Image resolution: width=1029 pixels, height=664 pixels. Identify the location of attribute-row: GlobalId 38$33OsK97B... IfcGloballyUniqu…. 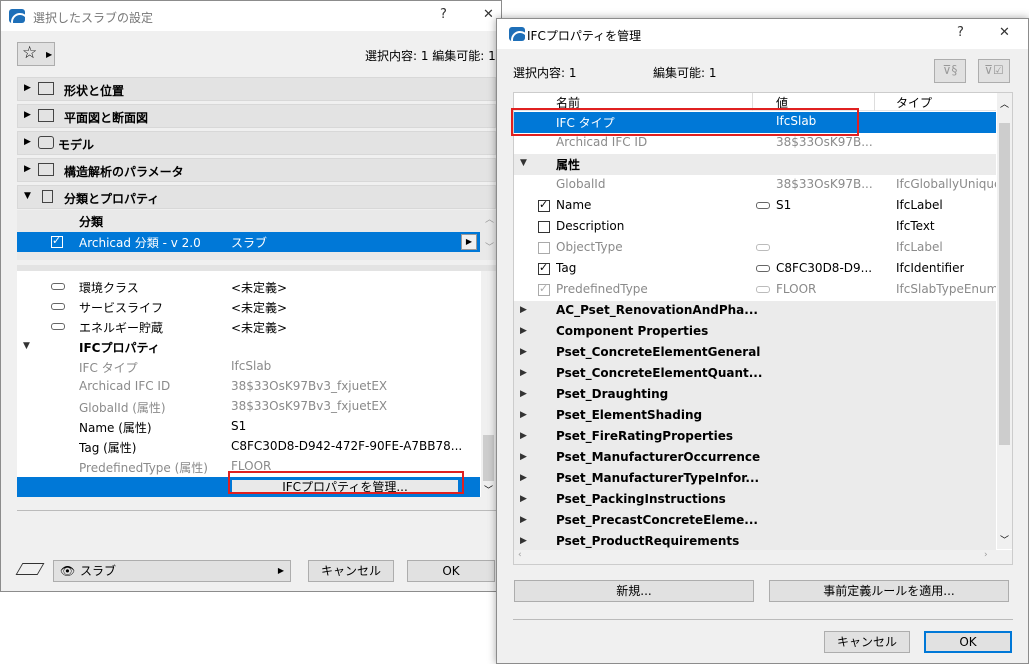
(755, 185).